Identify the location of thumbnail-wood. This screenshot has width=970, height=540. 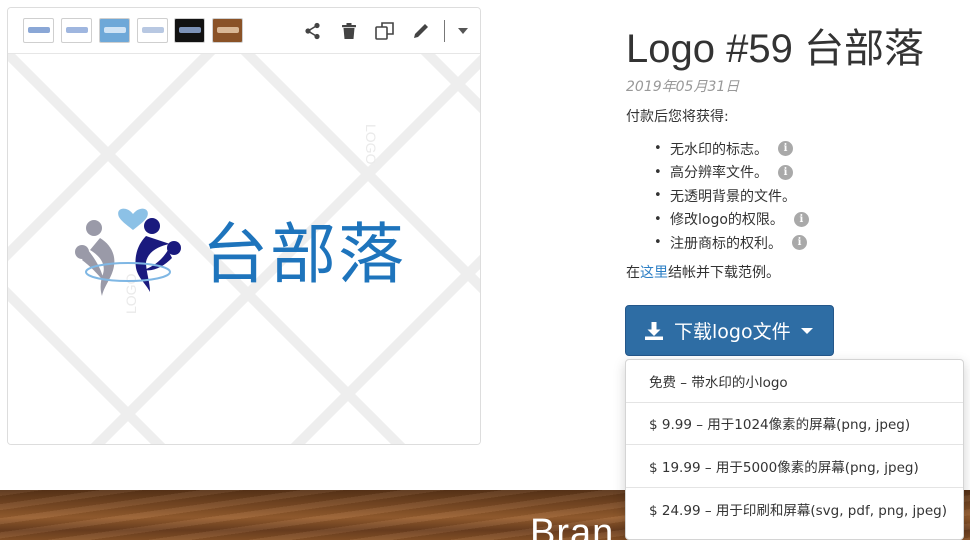
(227, 30).